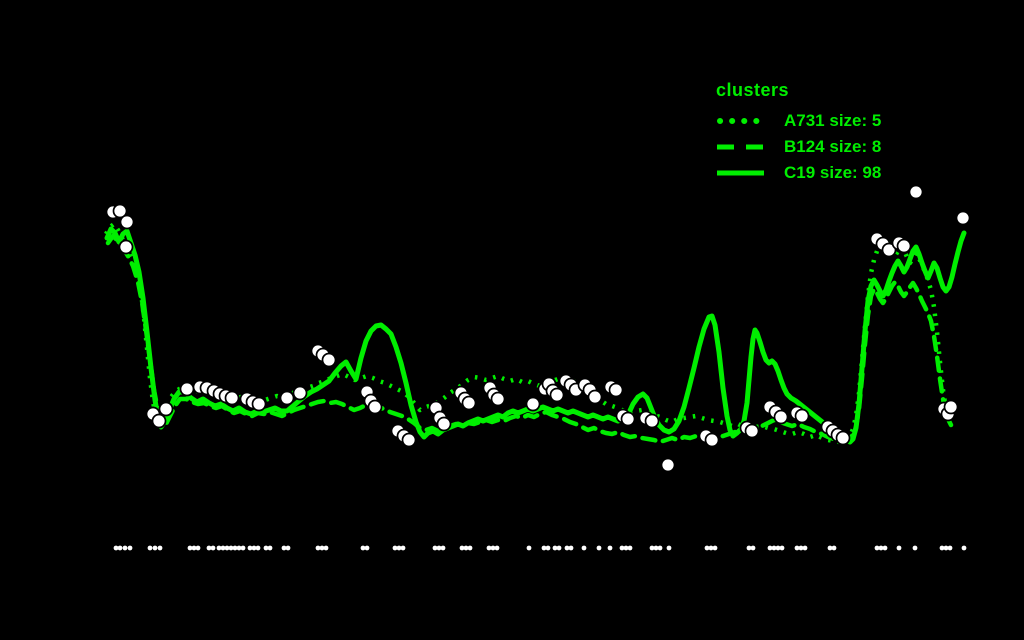  I want to click on legend-label-c19: C19 size: 98, so click(833, 172).